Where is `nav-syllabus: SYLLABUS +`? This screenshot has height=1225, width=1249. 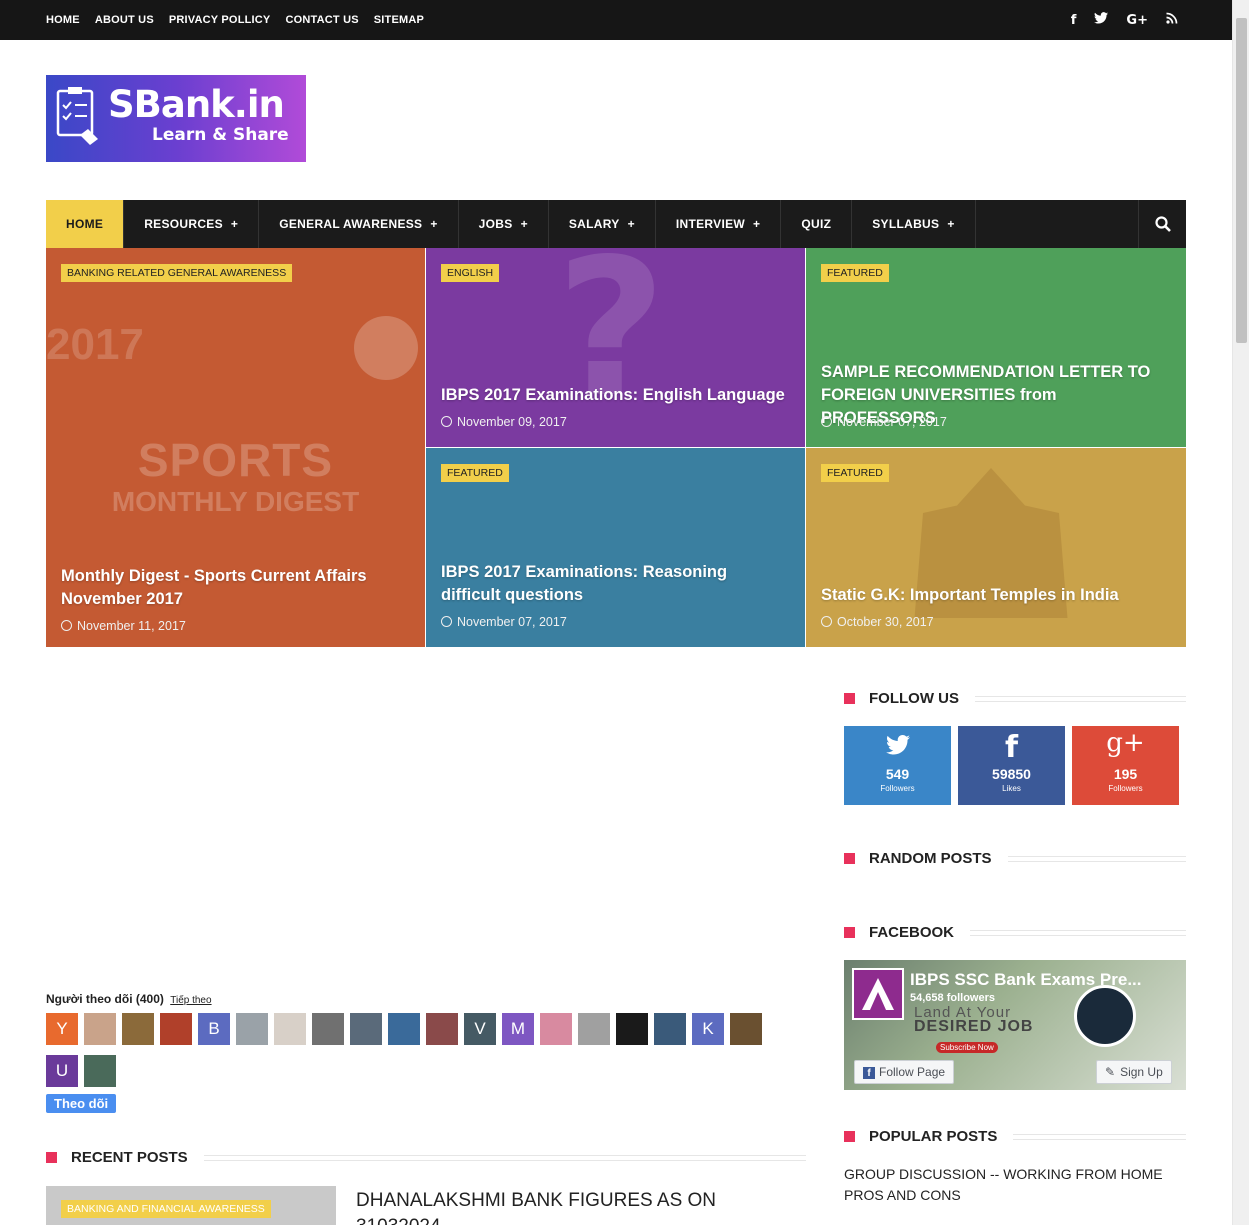
nav-syllabus: SYLLABUS + is located at coordinates (914, 224).